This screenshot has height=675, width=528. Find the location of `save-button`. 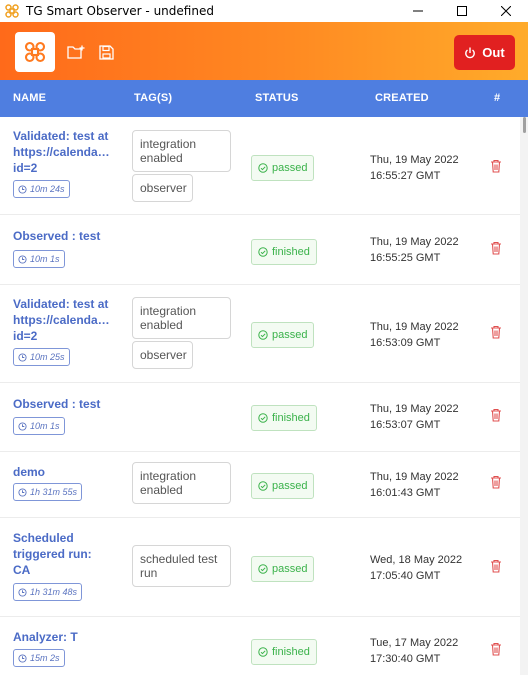

save-button is located at coordinates (106, 52).